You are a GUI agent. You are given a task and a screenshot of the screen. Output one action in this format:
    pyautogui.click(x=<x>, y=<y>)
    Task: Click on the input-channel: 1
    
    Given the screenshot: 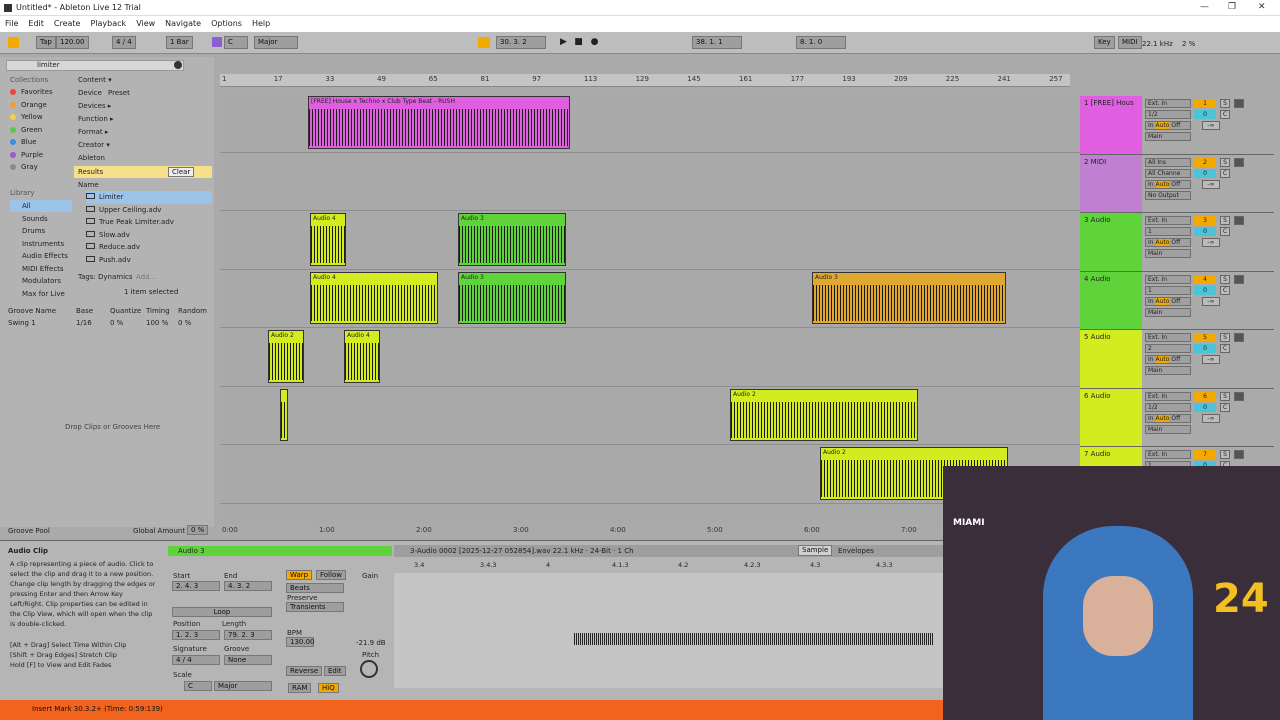 What is the action you would take?
    pyautogui.click(x=1168, y=290)
    